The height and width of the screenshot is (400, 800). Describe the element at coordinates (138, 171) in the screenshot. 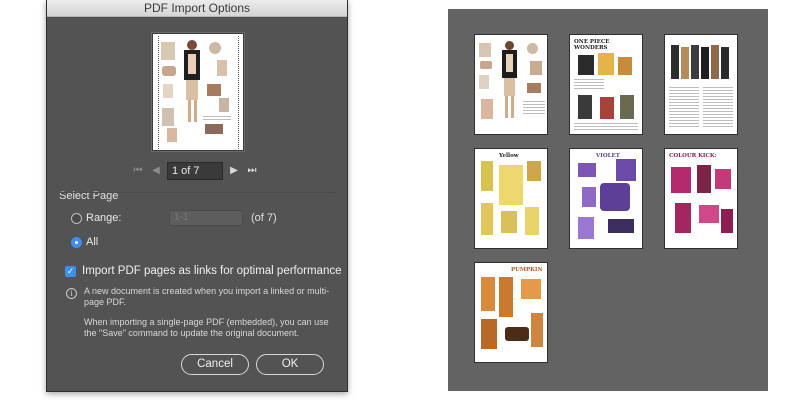

I see `first-page-icon: ⏮` at that location.